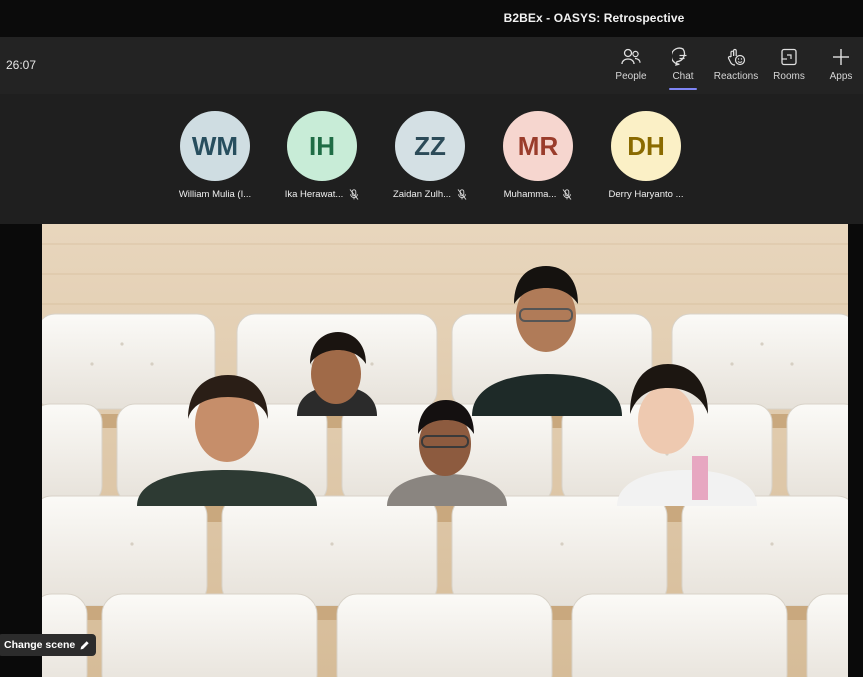  What do you see at coordinates (789, 76) in the screenshot?
I see `rooms-label: Rooms` at bounding box center [789, 76].